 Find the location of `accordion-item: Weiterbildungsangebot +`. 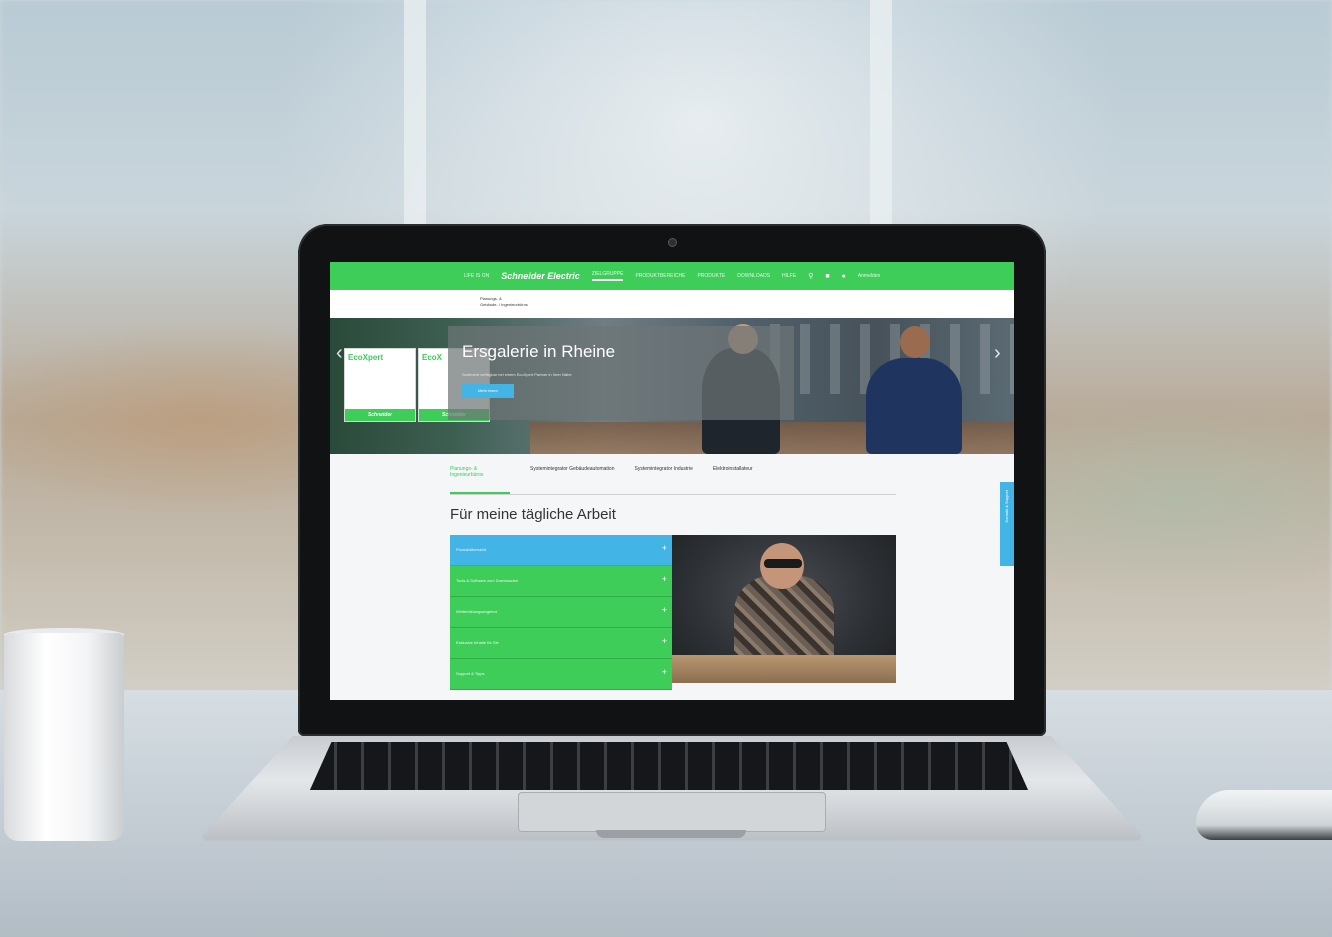

accordion-item: Weiterbildungsangebot + is located at coordinates (561, 612).